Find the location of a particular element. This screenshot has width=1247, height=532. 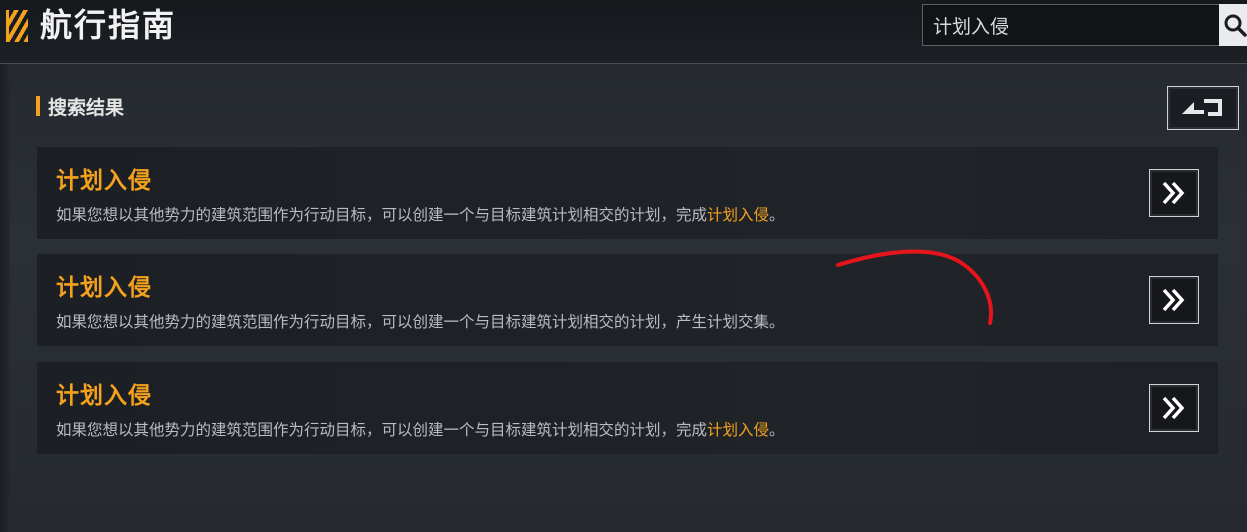

left-edge-decoration is located at coordinates (5, 298).